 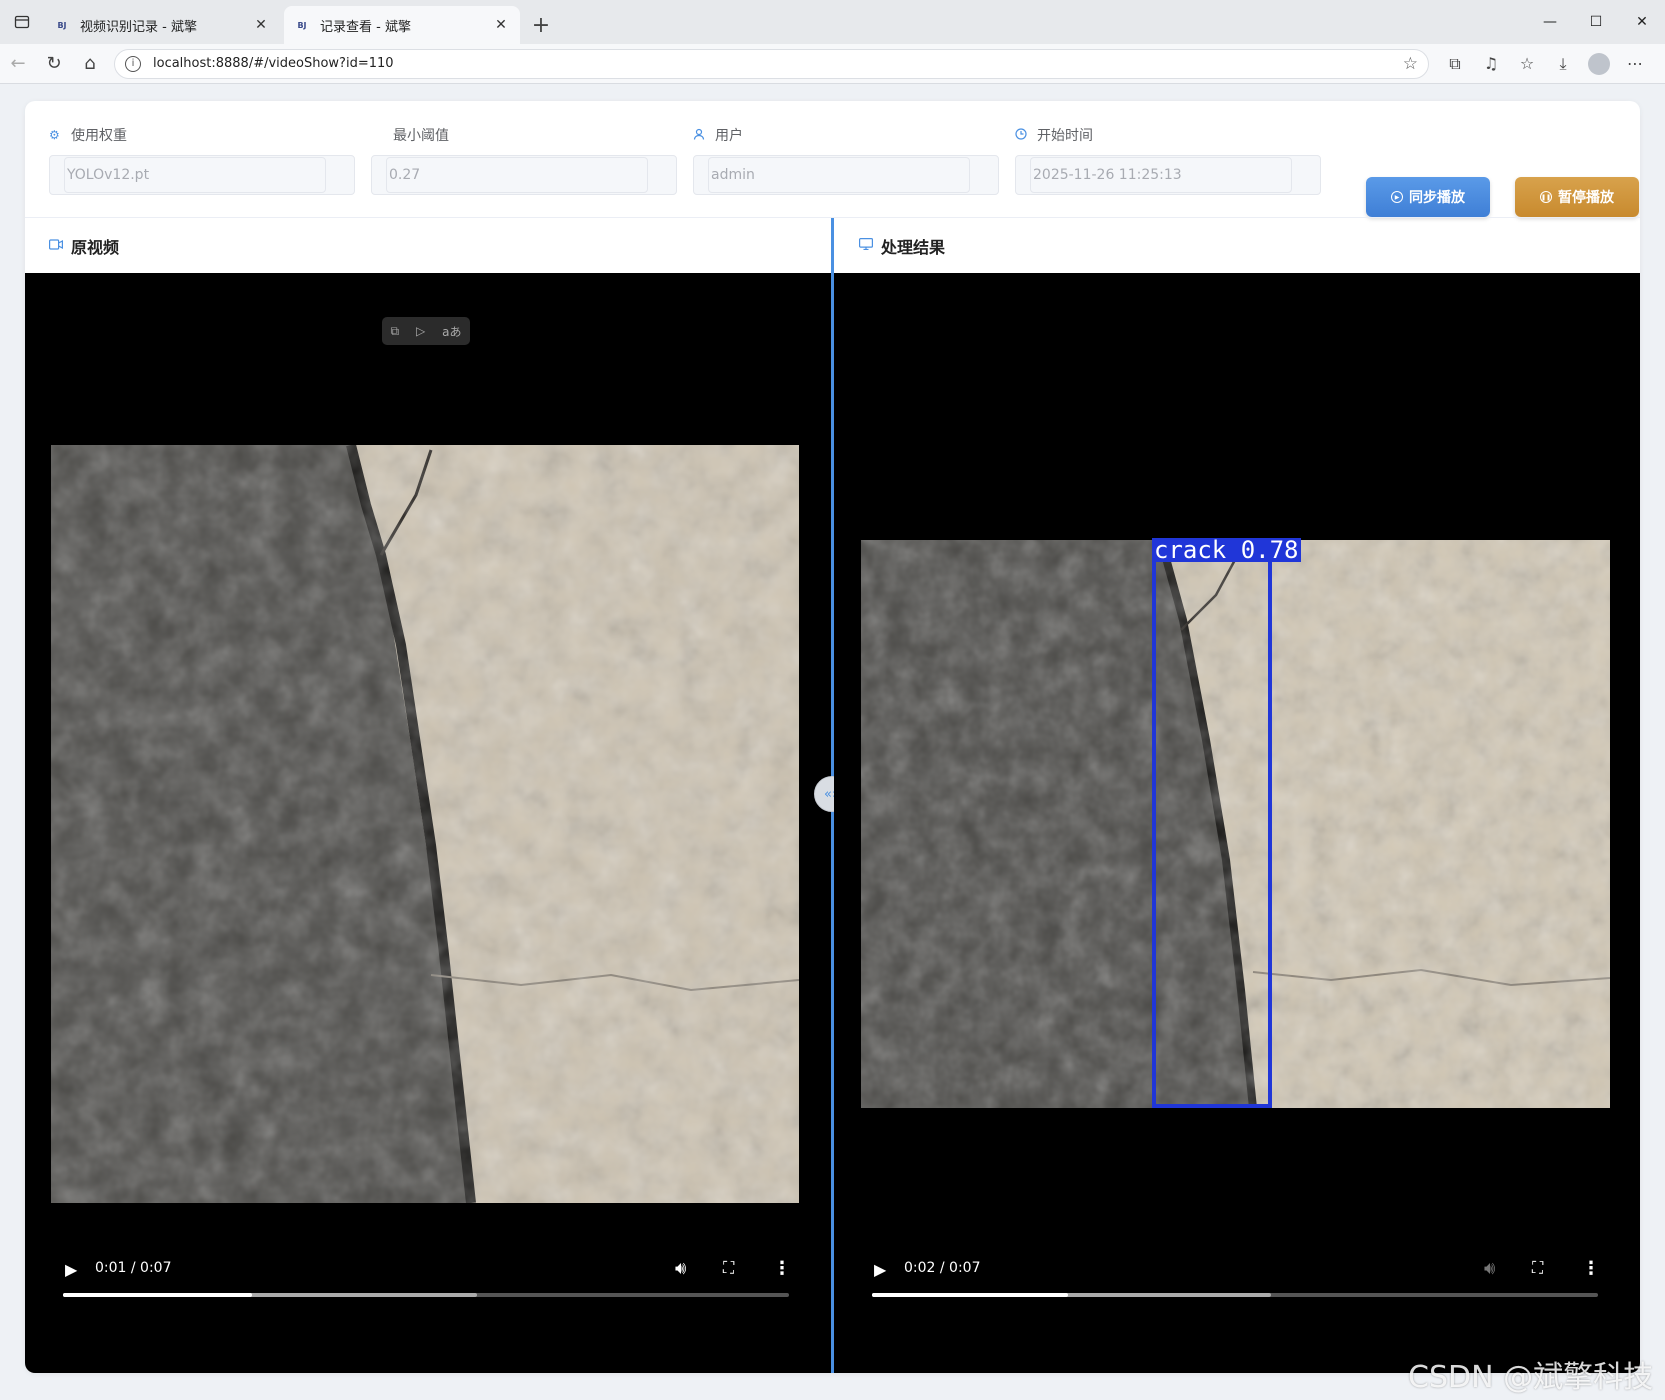 I want to click on window-controls: — ☐ ✕, so click(x=1596, y=22).